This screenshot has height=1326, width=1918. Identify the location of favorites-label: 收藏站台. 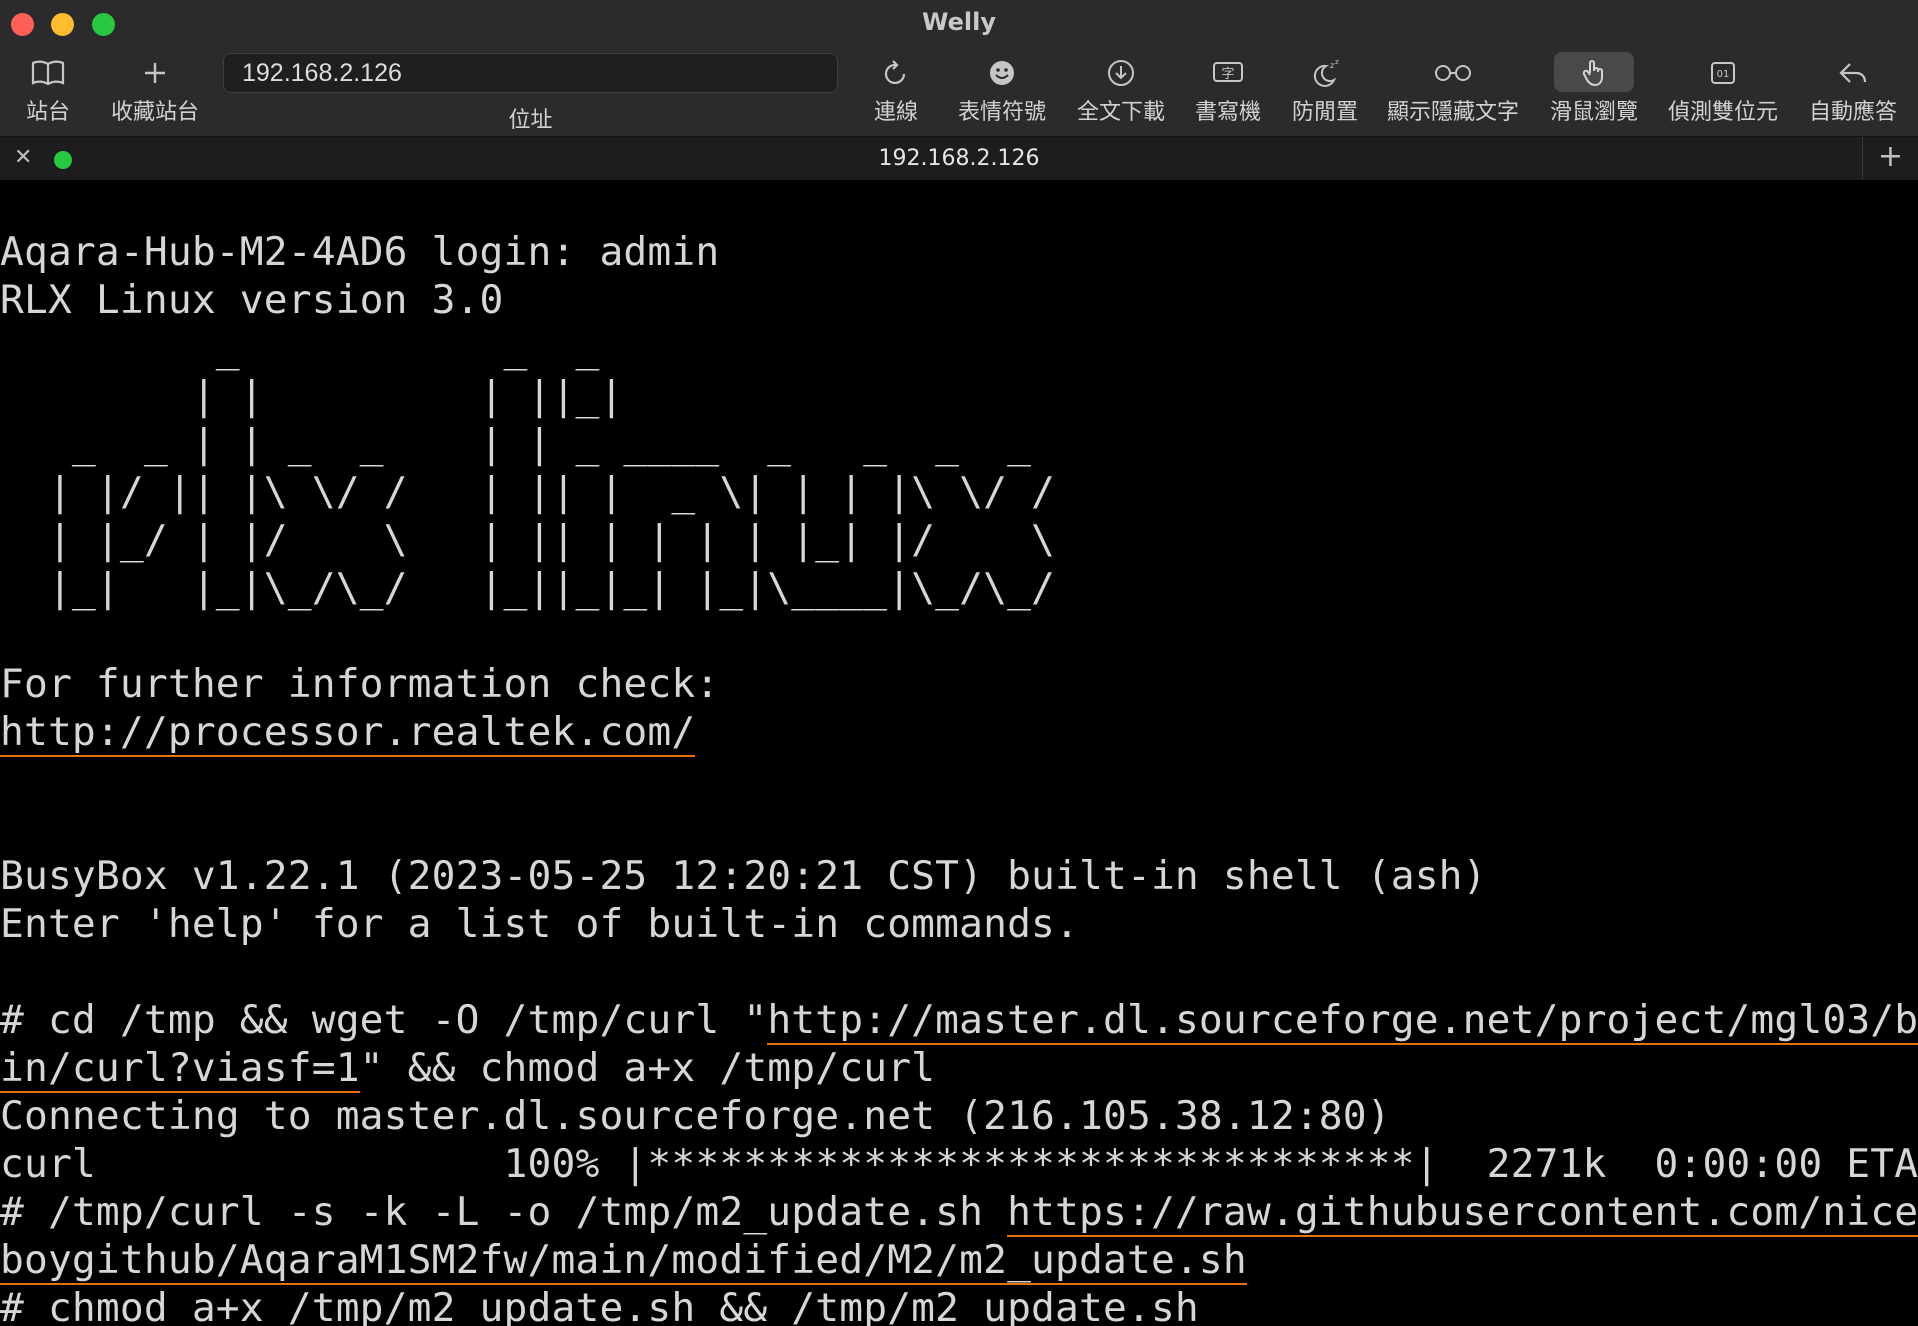
(154, 112).